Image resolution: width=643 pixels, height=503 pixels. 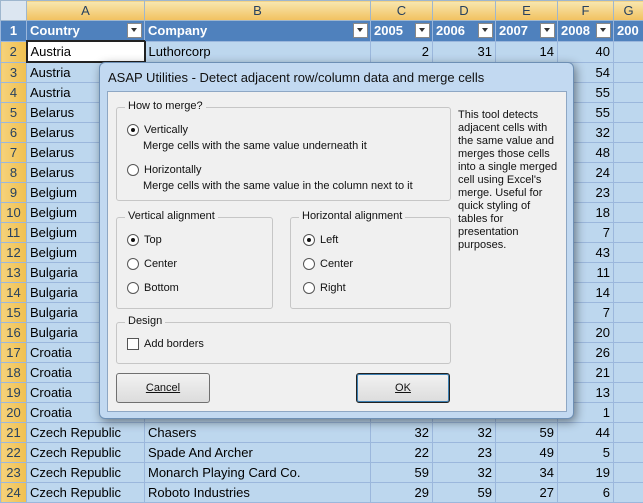 I want to click on cell: 5, so click(x=586, y=453).